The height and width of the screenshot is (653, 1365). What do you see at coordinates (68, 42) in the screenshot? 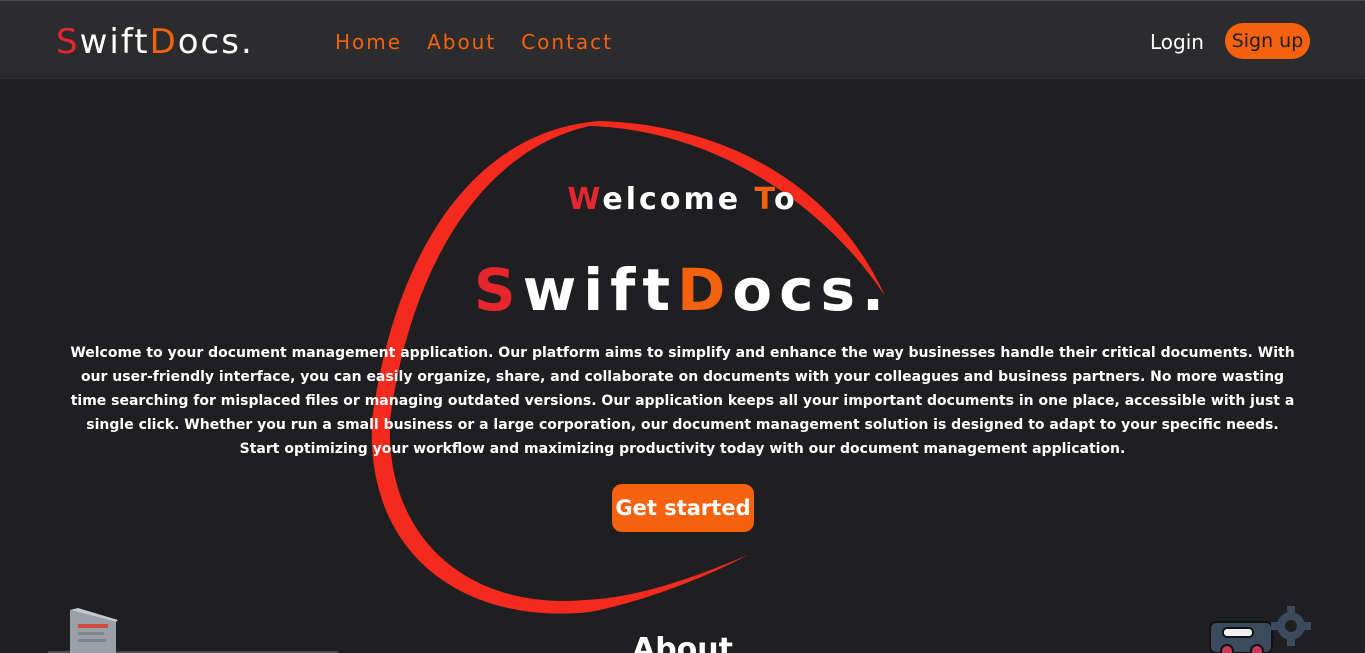
I see `brand-letter-s: S` at bounding box center [68, 42].